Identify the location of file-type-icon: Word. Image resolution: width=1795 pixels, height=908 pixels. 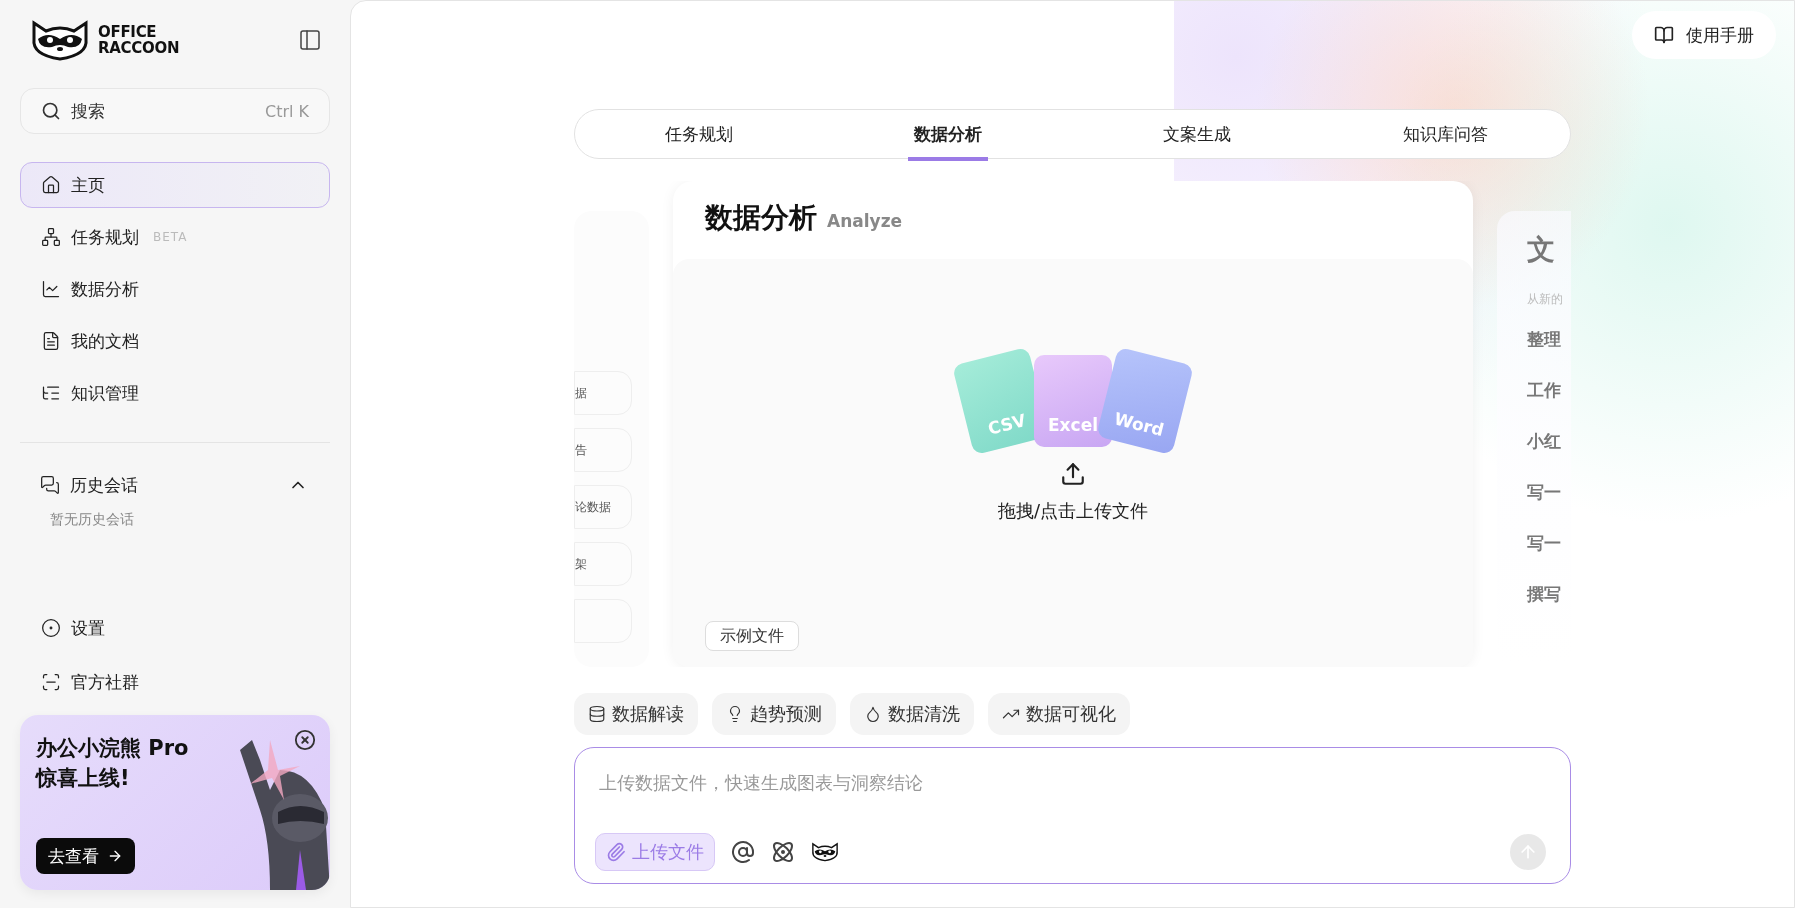
(1145, 401).